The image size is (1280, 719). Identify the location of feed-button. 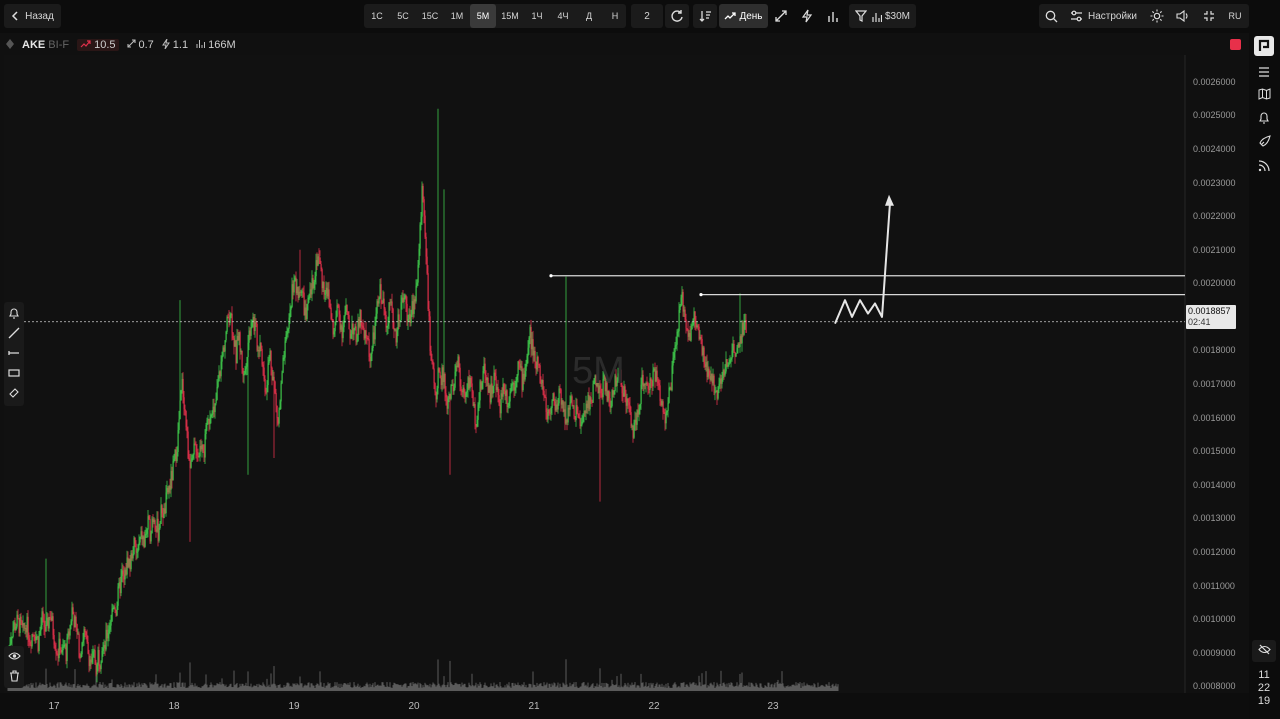
(1264, 167).